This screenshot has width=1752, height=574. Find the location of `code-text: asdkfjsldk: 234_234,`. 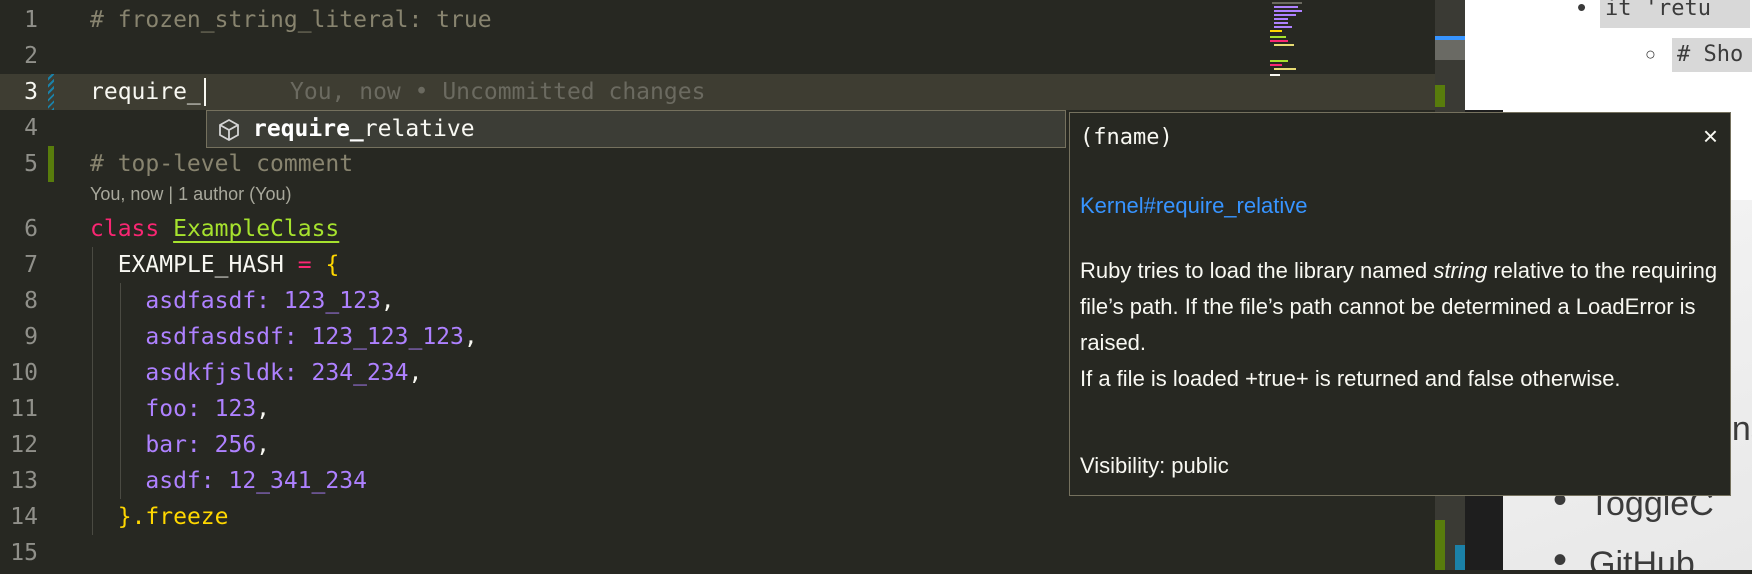

code-text: asdkfjsldk: 234_234, is located at coordinates (256, 373).